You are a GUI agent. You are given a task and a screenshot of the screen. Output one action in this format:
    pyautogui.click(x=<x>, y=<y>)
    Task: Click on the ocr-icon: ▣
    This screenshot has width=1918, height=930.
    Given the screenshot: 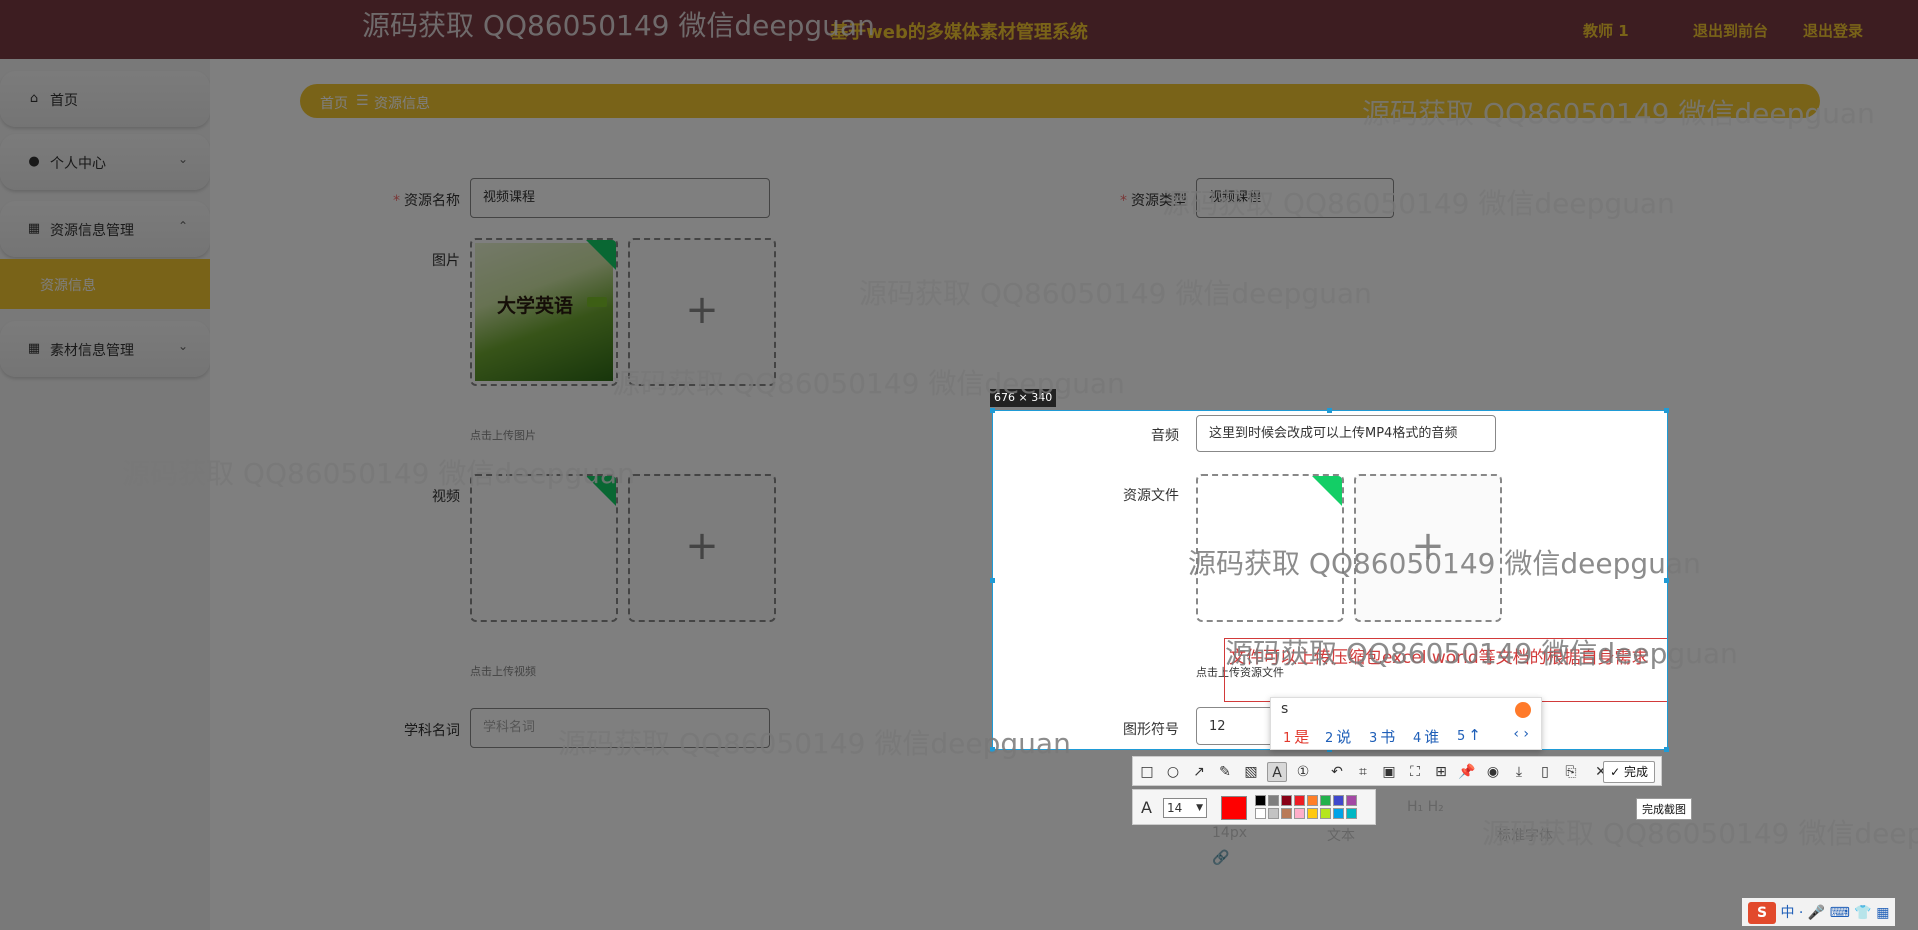 What is the action you would take?
    pyautogui.click(x=1389, y=772)
    